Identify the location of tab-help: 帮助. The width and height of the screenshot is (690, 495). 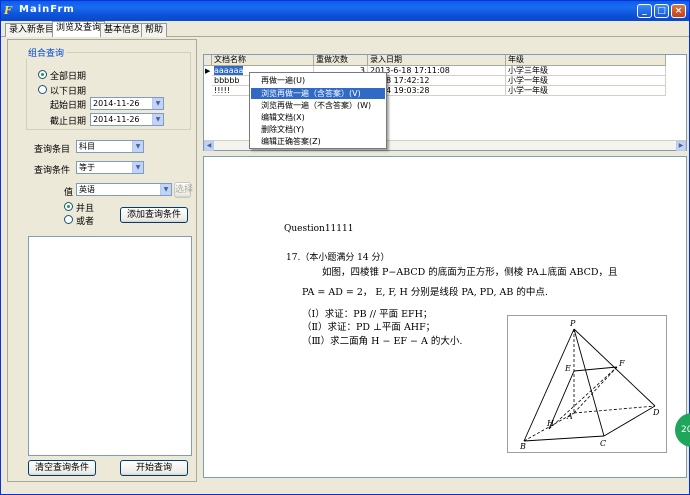
(154, 30).